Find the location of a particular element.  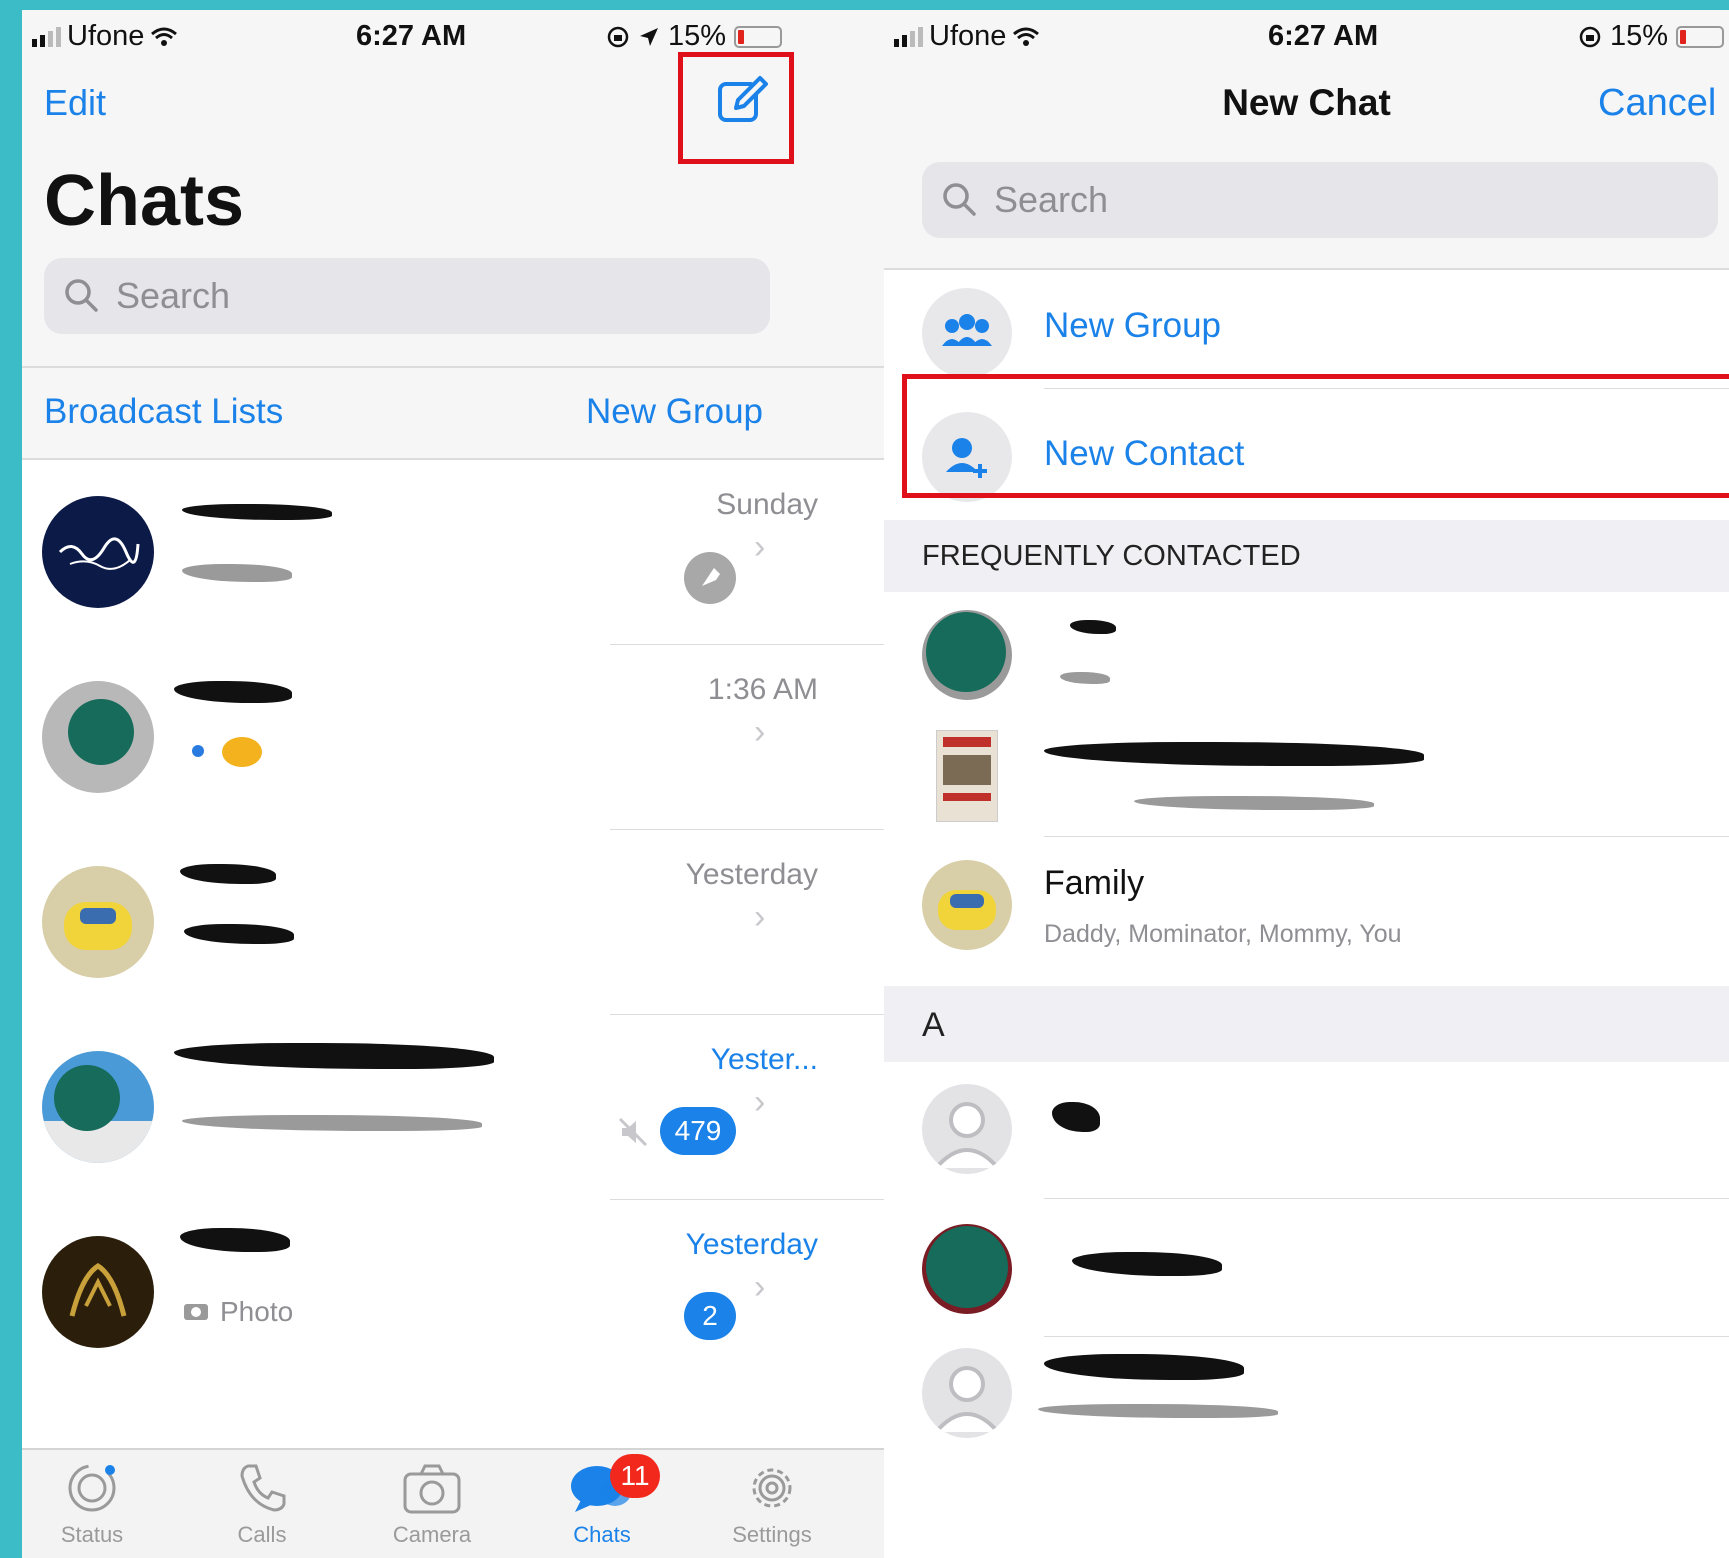

new-group-label: New Group is located at coordinates (1133, 325).